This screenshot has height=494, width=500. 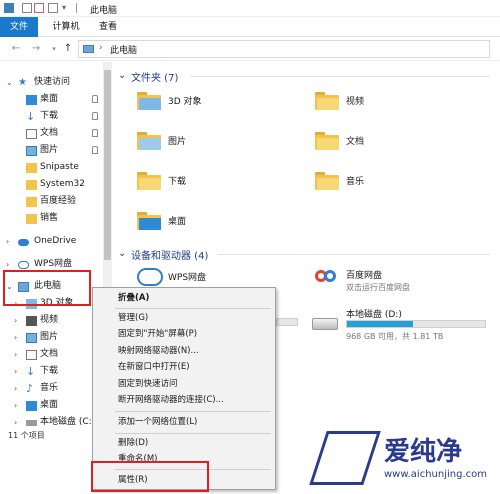 What do you see at coordinates (149, 141) in the screenshot?
I see `folder-pictures` at bounding box center [149, 141].